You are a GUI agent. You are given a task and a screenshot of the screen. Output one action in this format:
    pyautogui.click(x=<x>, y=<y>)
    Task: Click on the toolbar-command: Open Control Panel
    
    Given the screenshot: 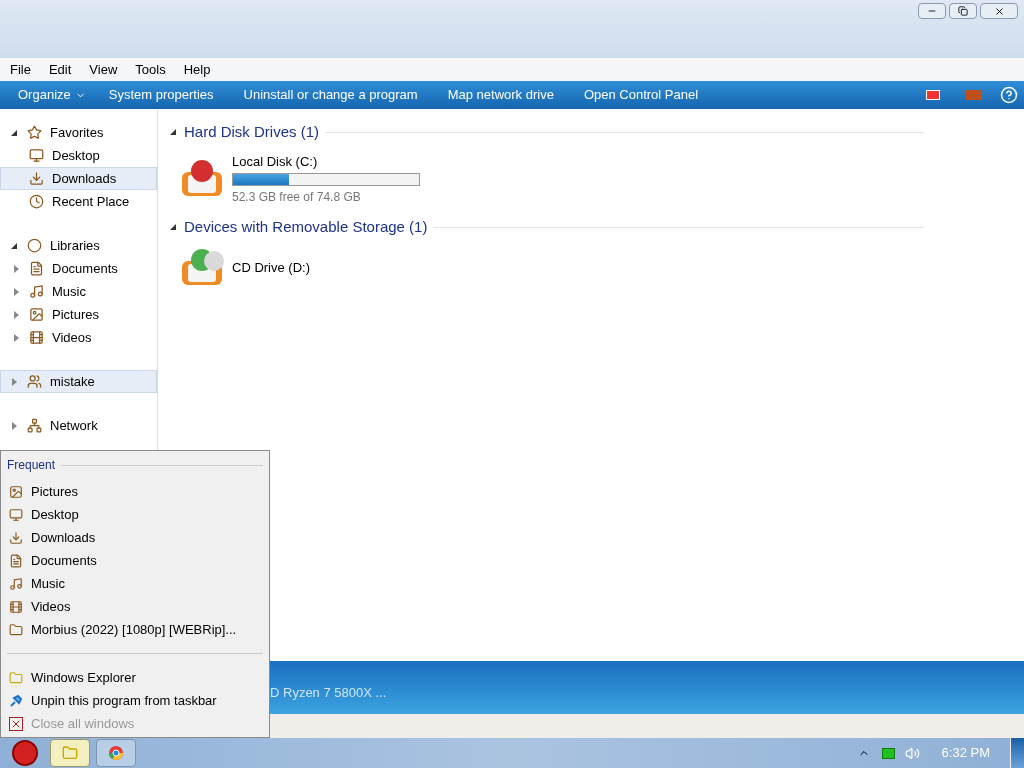 What is the action you would take?
    pyautogui.click(x=641, y=95)
    